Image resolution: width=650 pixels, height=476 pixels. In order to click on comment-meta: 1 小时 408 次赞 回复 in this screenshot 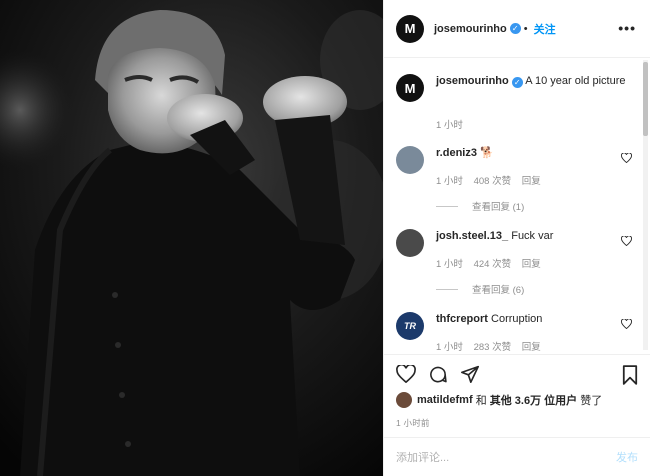, I will do `click(492, 180)`.